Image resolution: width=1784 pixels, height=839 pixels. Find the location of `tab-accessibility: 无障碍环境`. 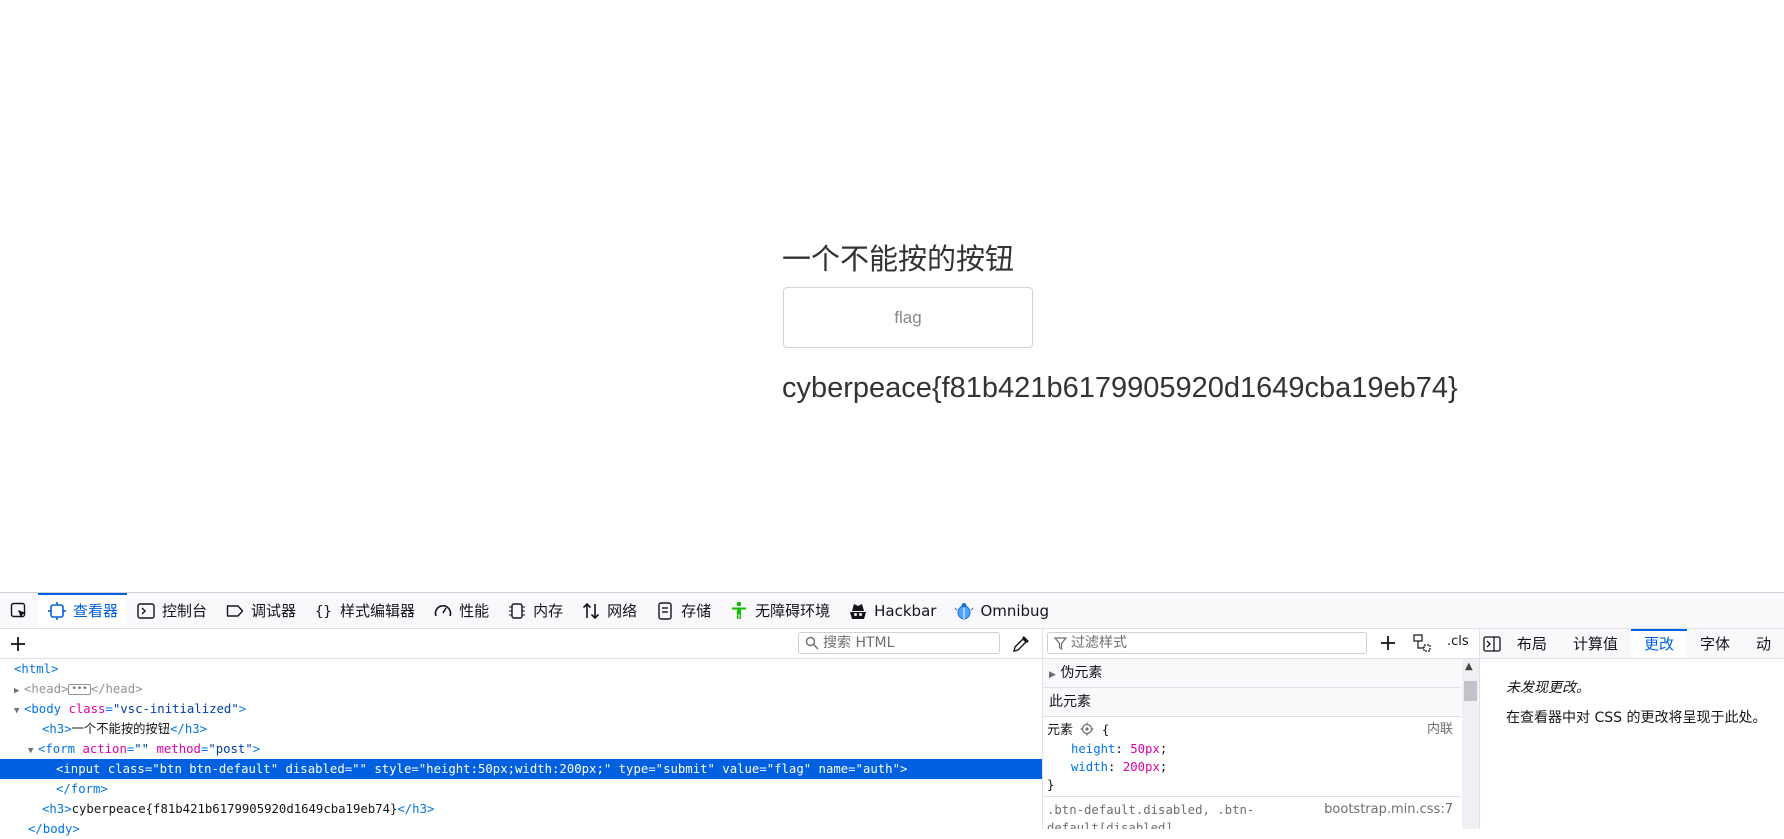

tab-accessibility: 无障碍环境 is located at coordinates (779, 610).